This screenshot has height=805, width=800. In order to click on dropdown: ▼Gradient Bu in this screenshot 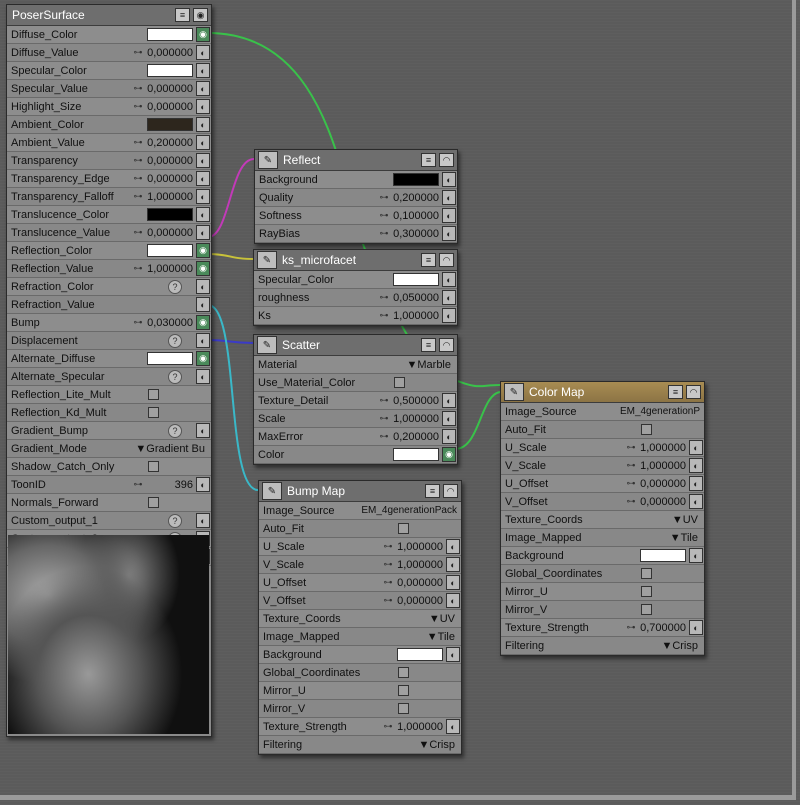, I will do `click(173, 449)`.